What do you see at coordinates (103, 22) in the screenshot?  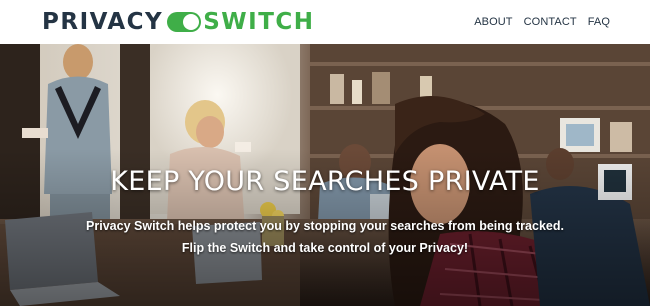 I see `logo-text-privacy: PRIVACY` at bounding box center [103, 22].